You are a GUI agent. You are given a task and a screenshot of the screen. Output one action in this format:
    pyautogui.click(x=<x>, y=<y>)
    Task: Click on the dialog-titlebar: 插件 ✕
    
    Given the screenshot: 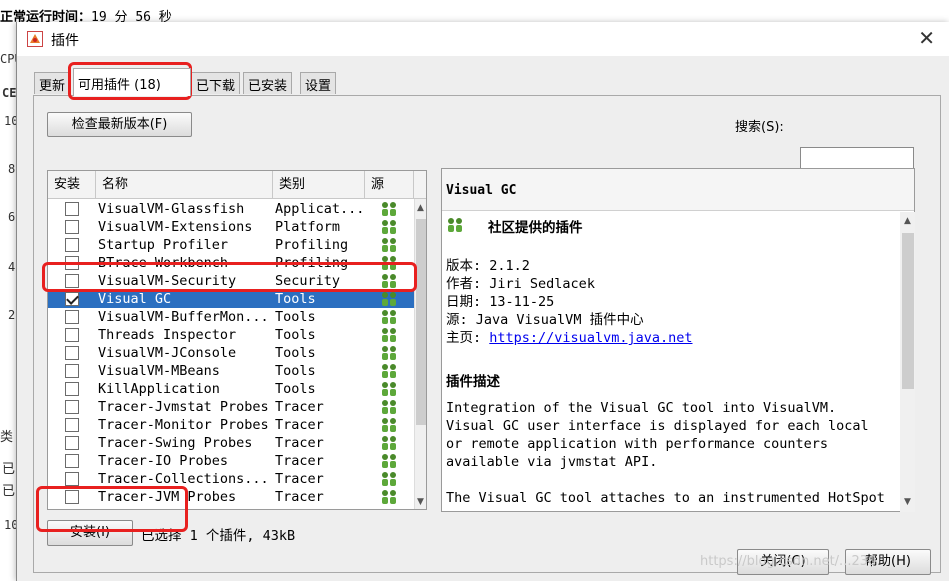 What is the action you would take?
    pyautogui.click(x=483, y=39)
    